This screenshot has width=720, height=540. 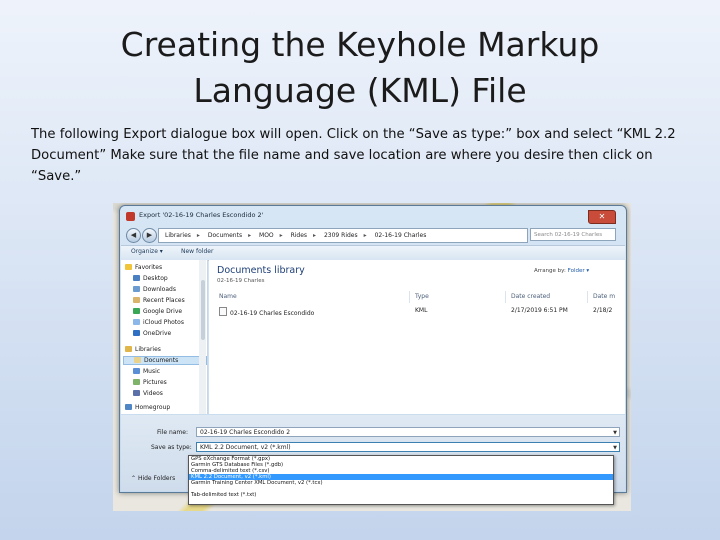 What do you see at coordinates (360, 44) in the screenshot?
I see `slide-title-line1: Creating the Keyhole Markup` at bounding box center [360, 44].